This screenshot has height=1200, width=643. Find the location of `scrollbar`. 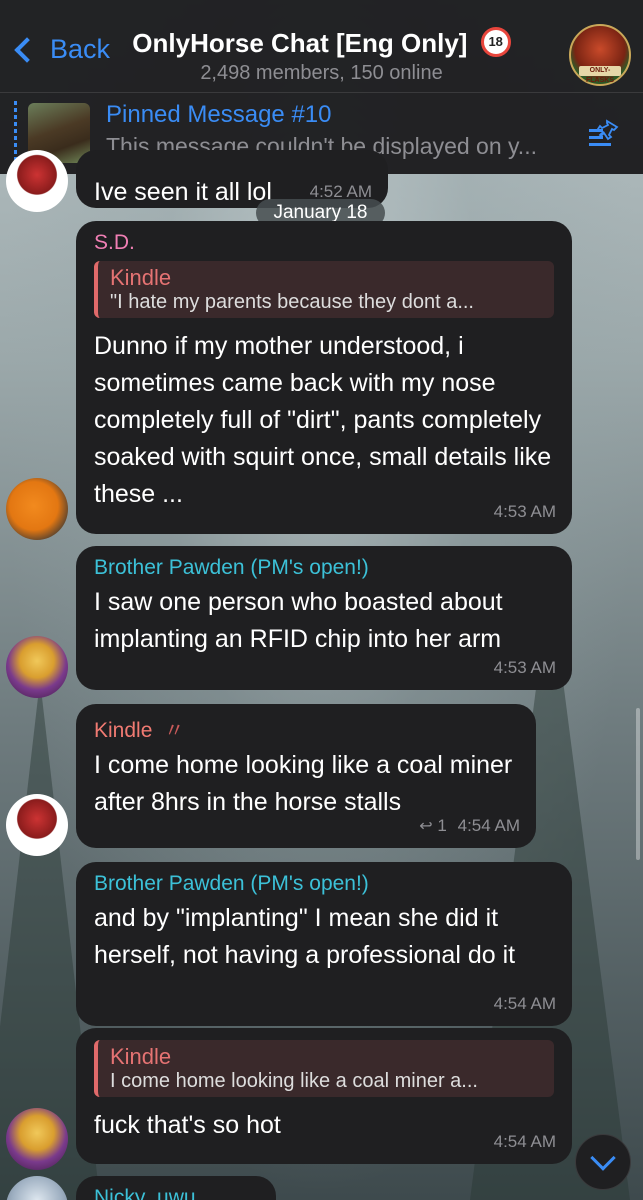

scrollbar is located at coordinates (638, 784).